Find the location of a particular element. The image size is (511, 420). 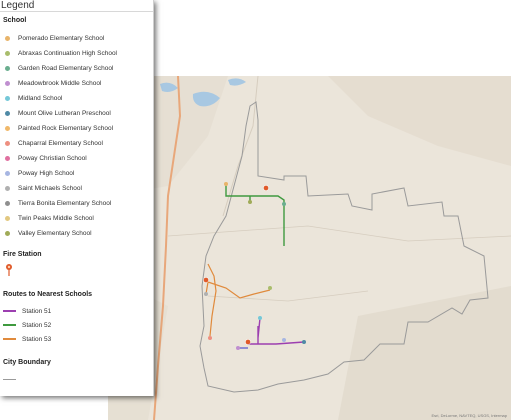

city-boundary-section-title: City Boundary is located at coordinates (27, 362).